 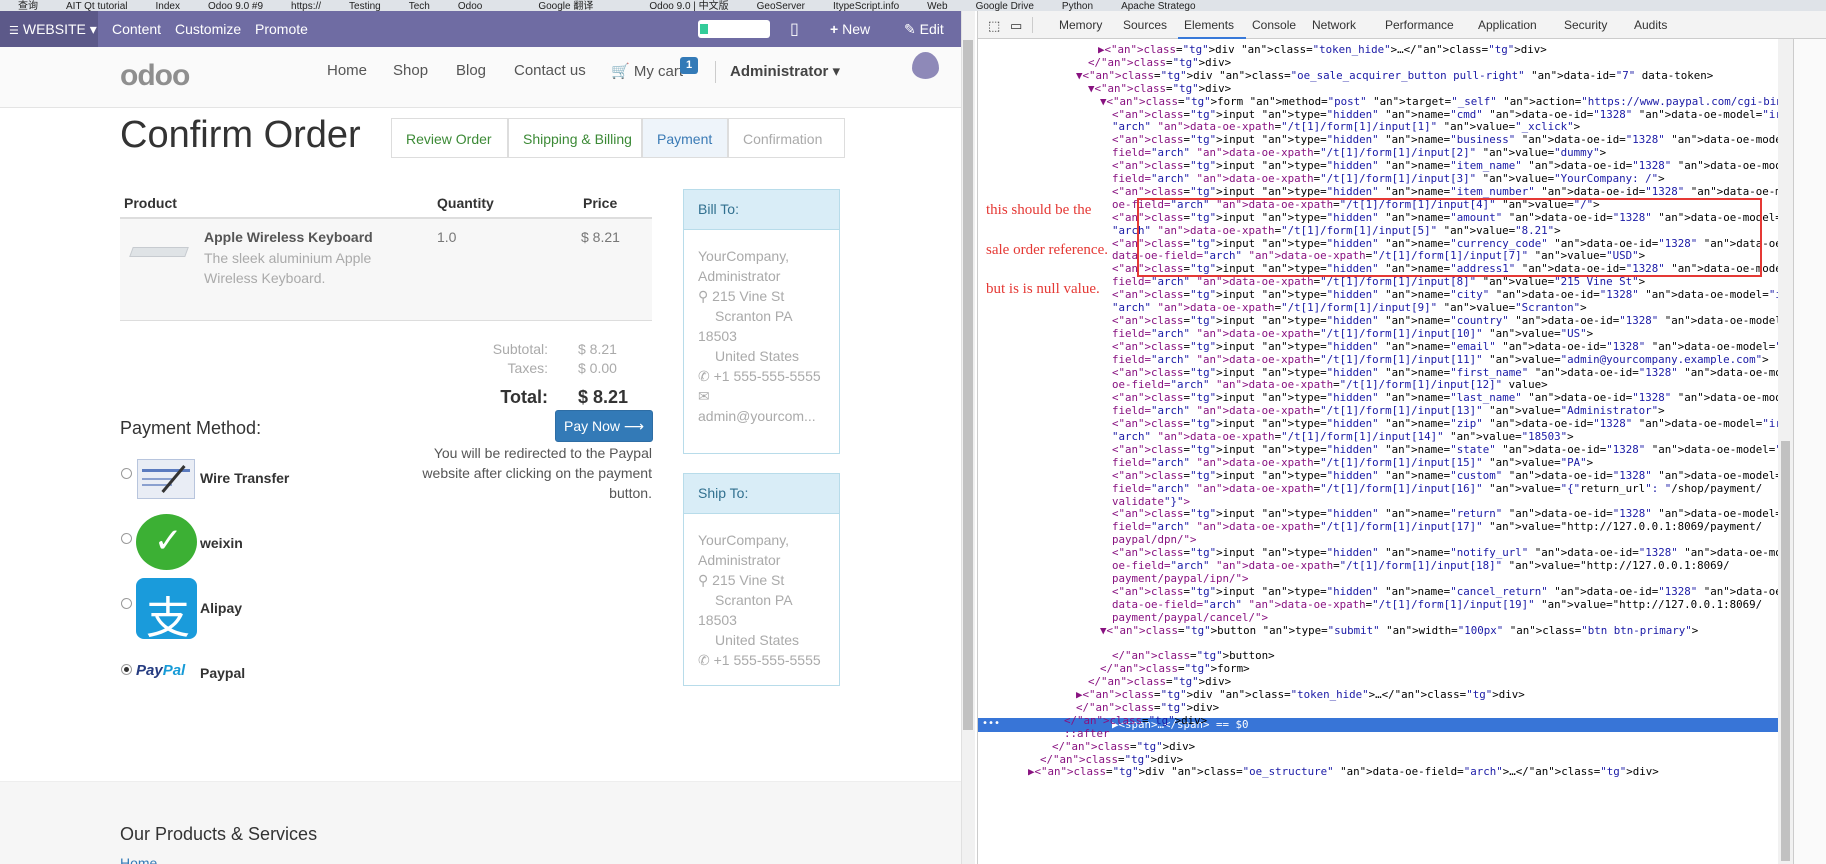 What do you see at coordinates (850, 29) in the screenshot?
I see `new-button: + New` at bounding box center [850, 29].